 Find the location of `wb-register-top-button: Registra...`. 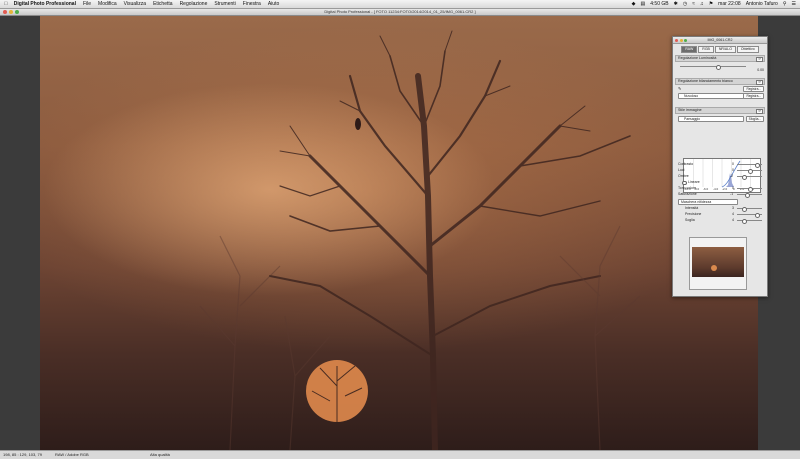

wb-register-top-button: Registra... is located at coordinates (753, 89).